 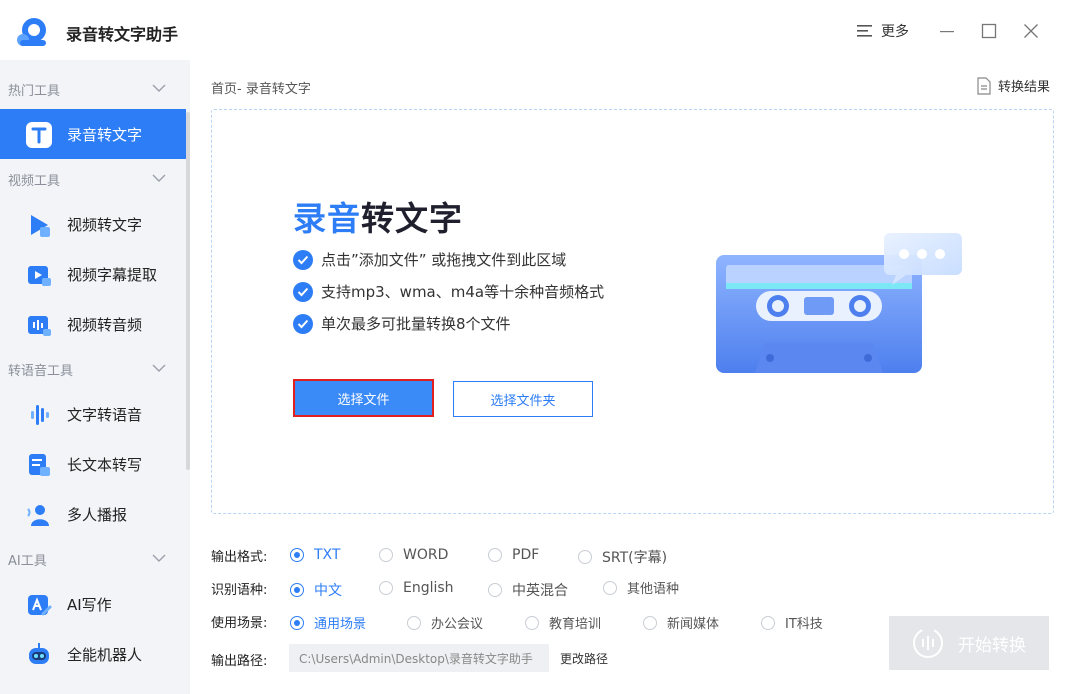 I want to click on change-path-link: 更改路径, so click(x=584, y=658).